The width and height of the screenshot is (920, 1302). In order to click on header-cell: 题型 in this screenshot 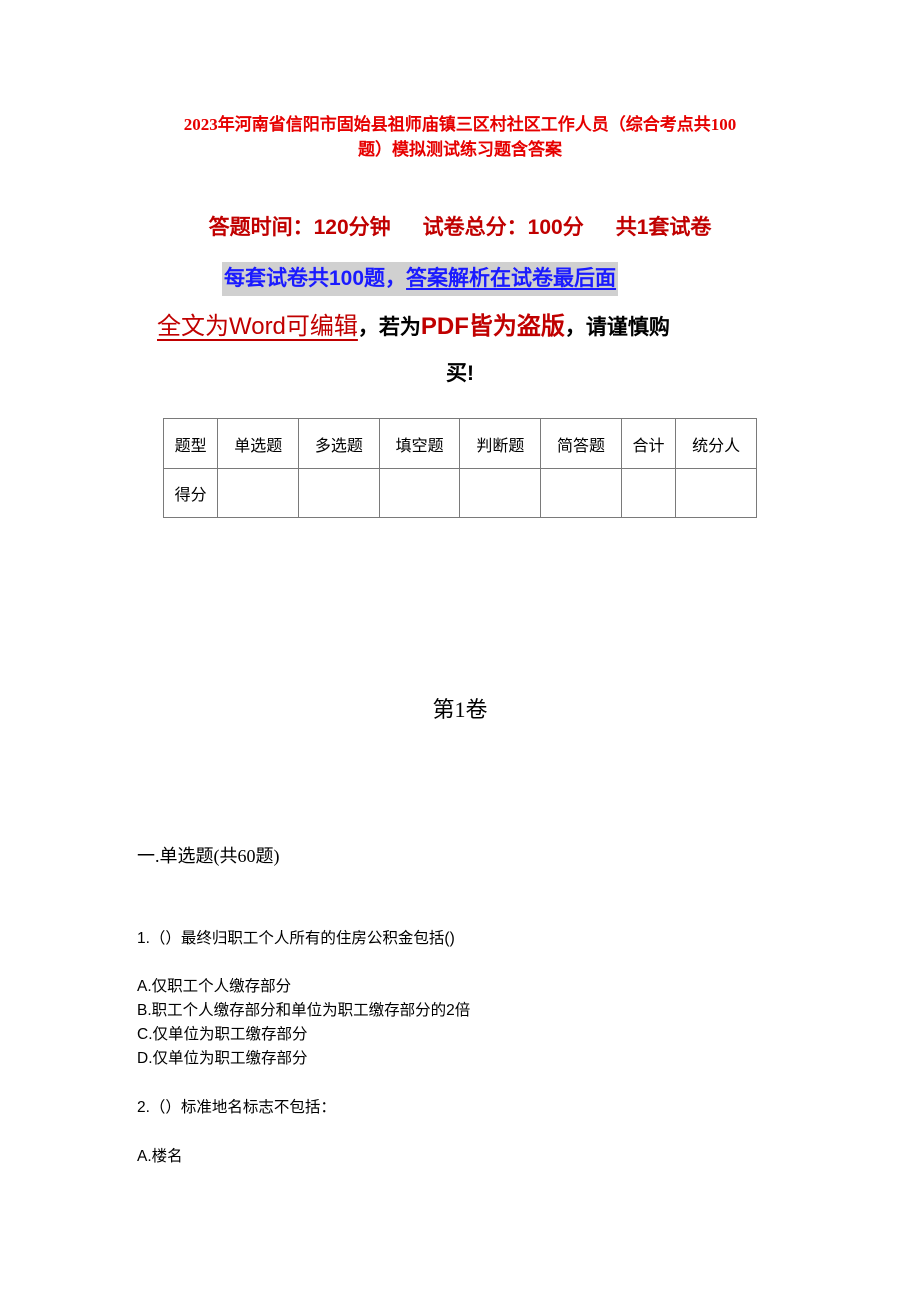, I will do `click(190, 443)`.